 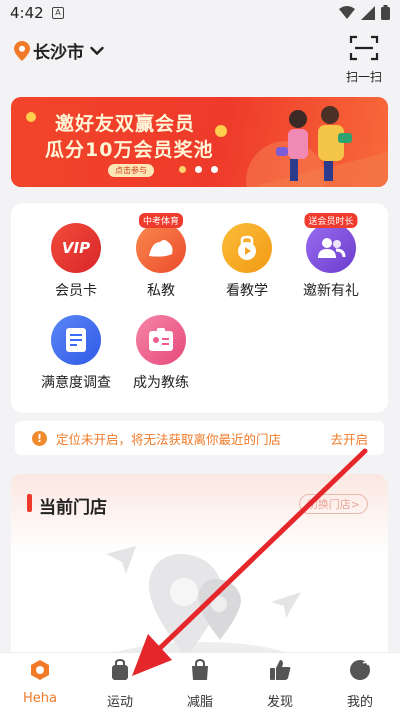 What do you see at coordinates (161, 340) in the screenshot?
I see `badge-icon` at bounding box center [161, 340].